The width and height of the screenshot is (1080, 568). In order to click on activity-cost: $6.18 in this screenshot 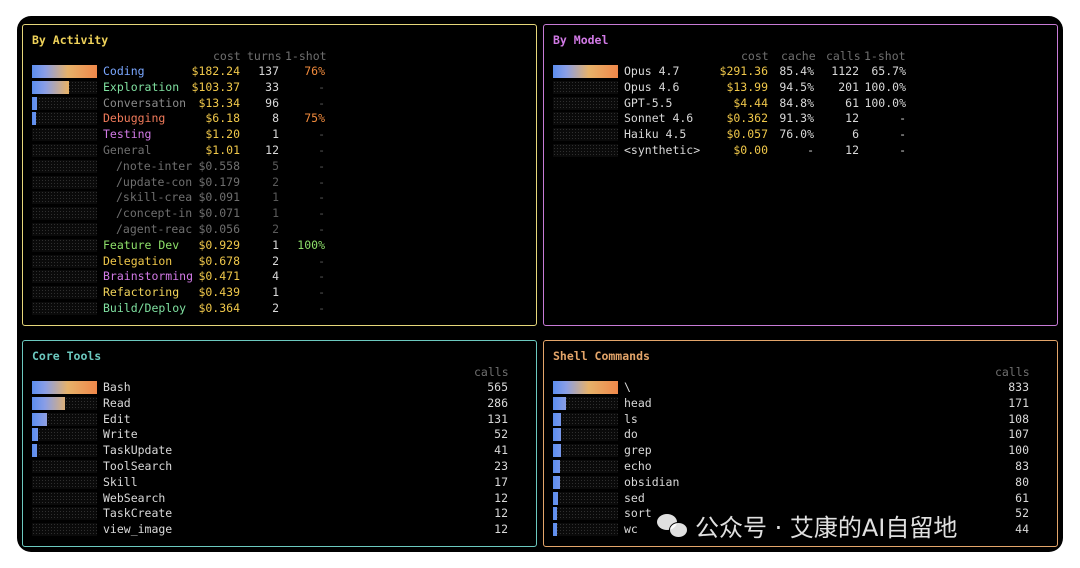, I will do `click(222, 118)`.